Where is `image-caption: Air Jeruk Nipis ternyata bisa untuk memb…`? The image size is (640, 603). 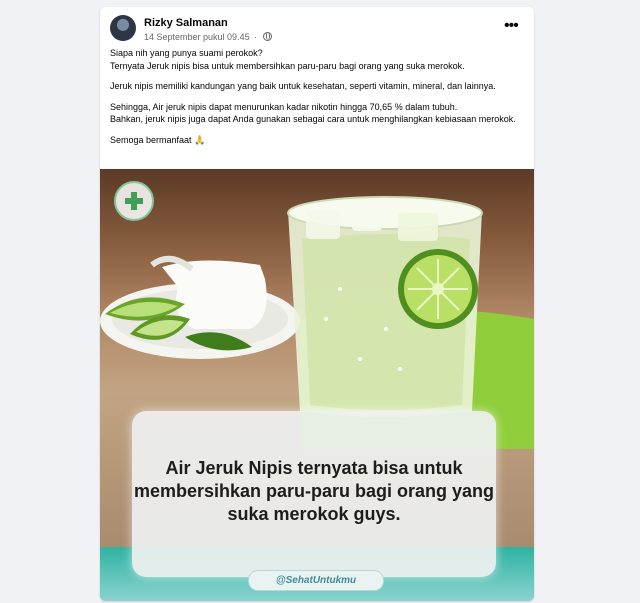
image-caption: Air Jeruk Nipis ternyata bisa untuk memb… is located at coordinates (314, 491).